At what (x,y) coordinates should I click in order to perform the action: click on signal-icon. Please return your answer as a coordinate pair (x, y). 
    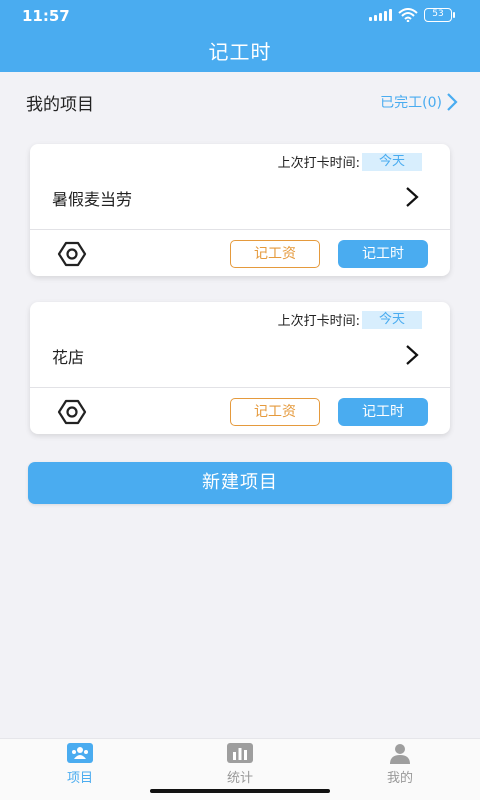
    Looking at the image, I should click on (380, 15).